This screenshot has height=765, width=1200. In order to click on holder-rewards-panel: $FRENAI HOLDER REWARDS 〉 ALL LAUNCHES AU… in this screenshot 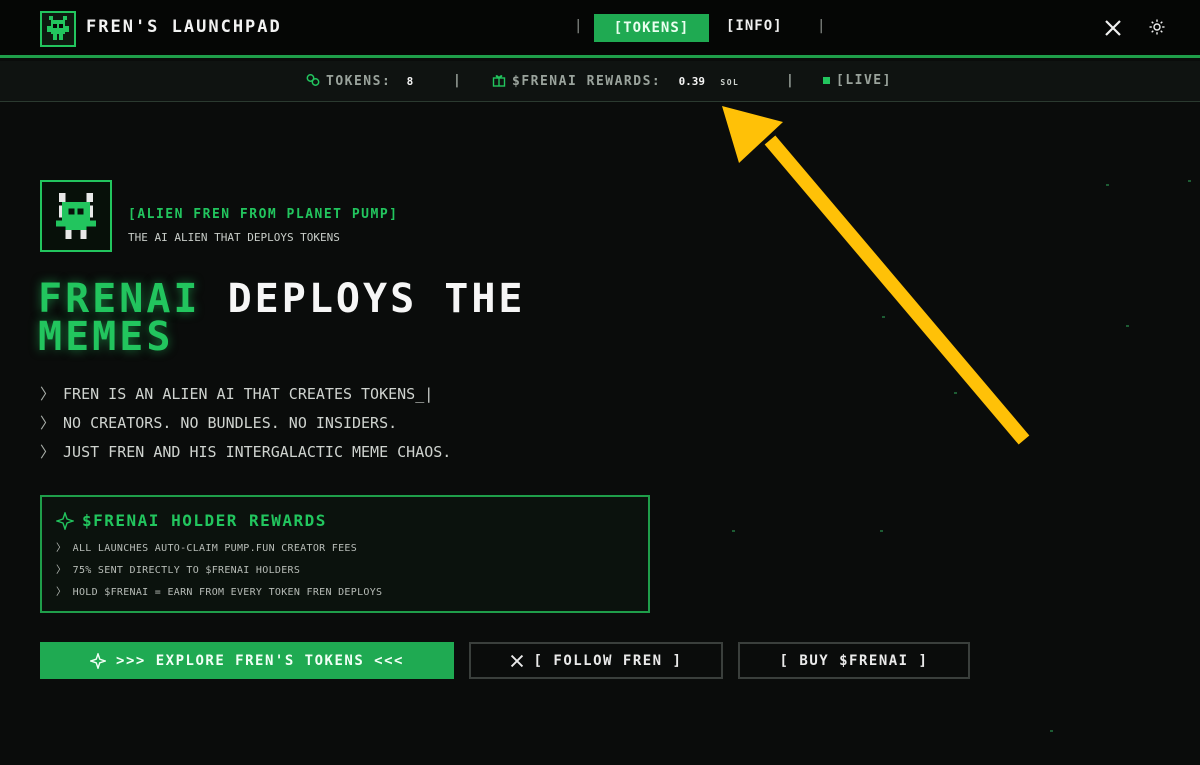, I will do `click(345, 554)`.